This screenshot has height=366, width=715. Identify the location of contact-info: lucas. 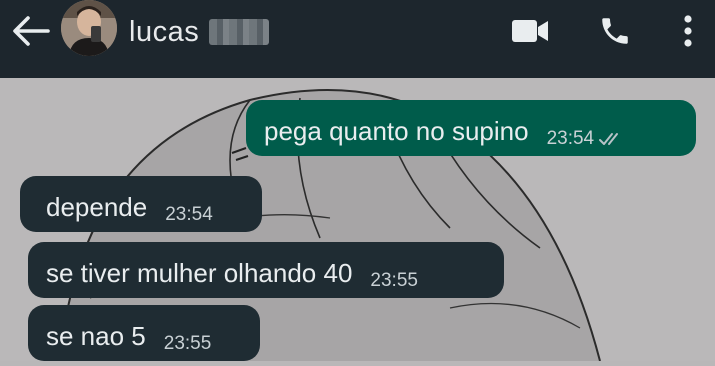
(199, 32).